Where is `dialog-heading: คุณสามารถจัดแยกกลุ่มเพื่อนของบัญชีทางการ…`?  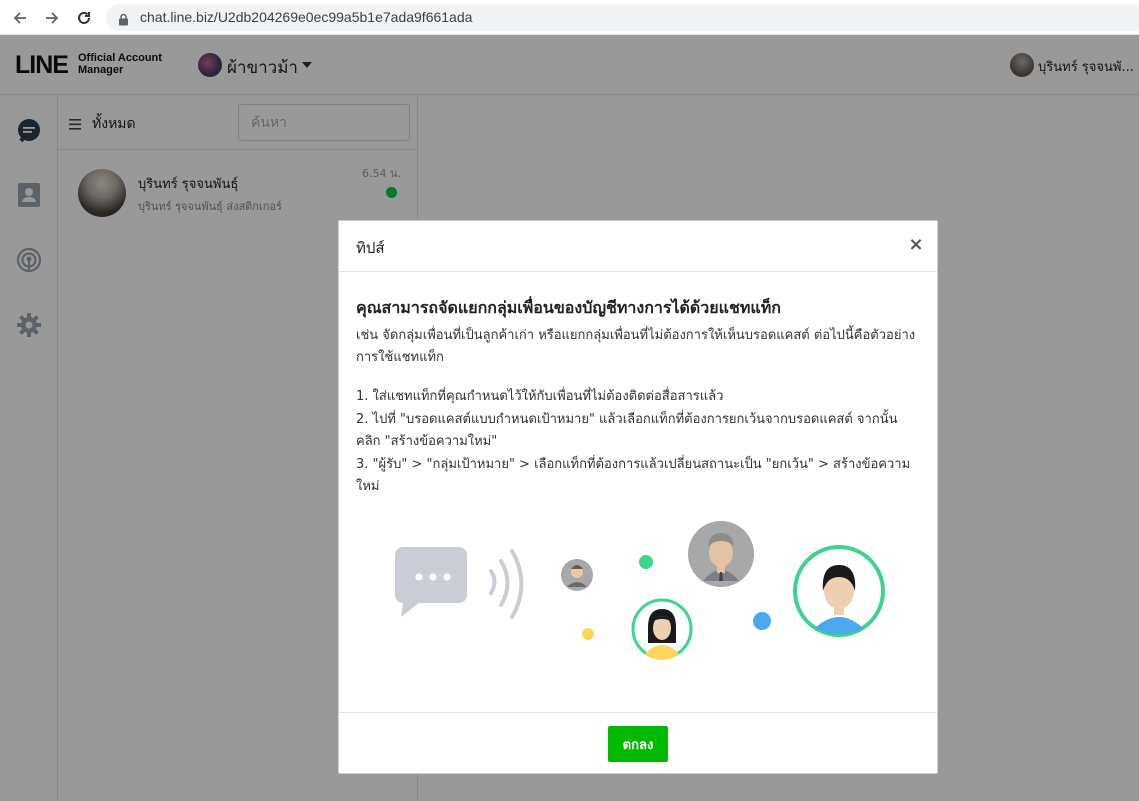
dialog-heading: คุณสามารถจัดแยกกลุ่มเพื่อนของบัญชีทางการ… is located at coordinates (568, 307).